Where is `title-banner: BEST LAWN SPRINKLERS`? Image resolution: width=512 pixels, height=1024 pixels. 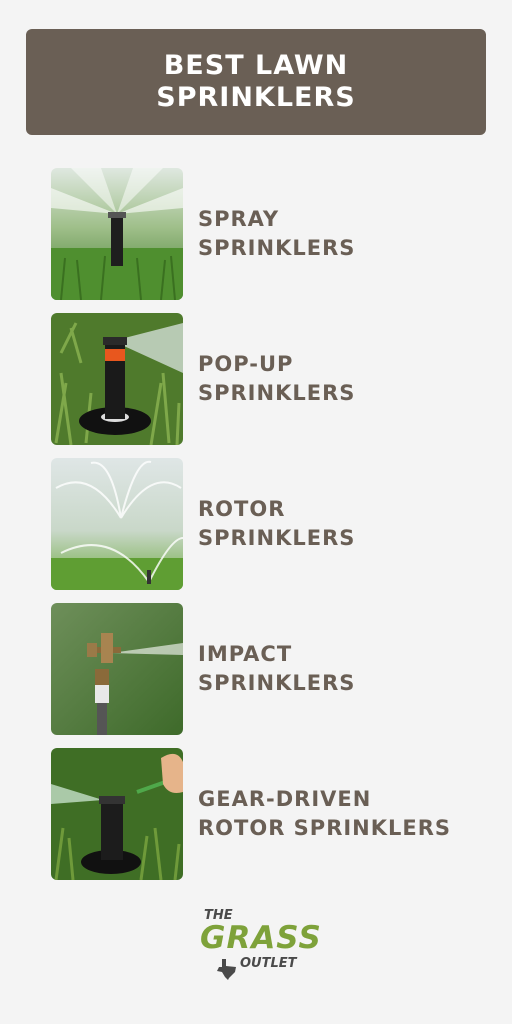 title-banner: BEST LAWN SPRINKLERS is located at coordinates (256, 82).